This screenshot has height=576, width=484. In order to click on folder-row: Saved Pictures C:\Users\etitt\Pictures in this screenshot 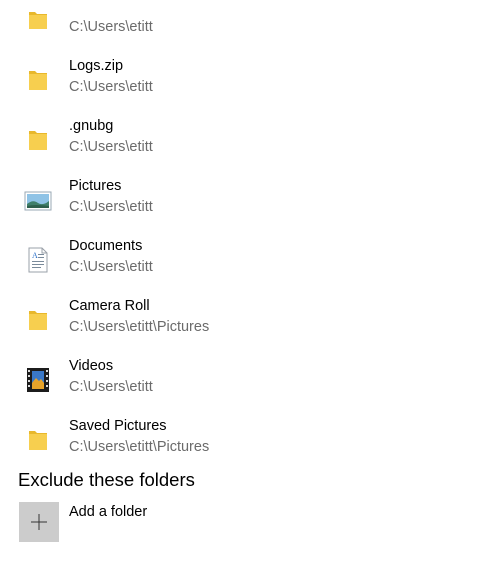, I will do `click(242, 436)`.